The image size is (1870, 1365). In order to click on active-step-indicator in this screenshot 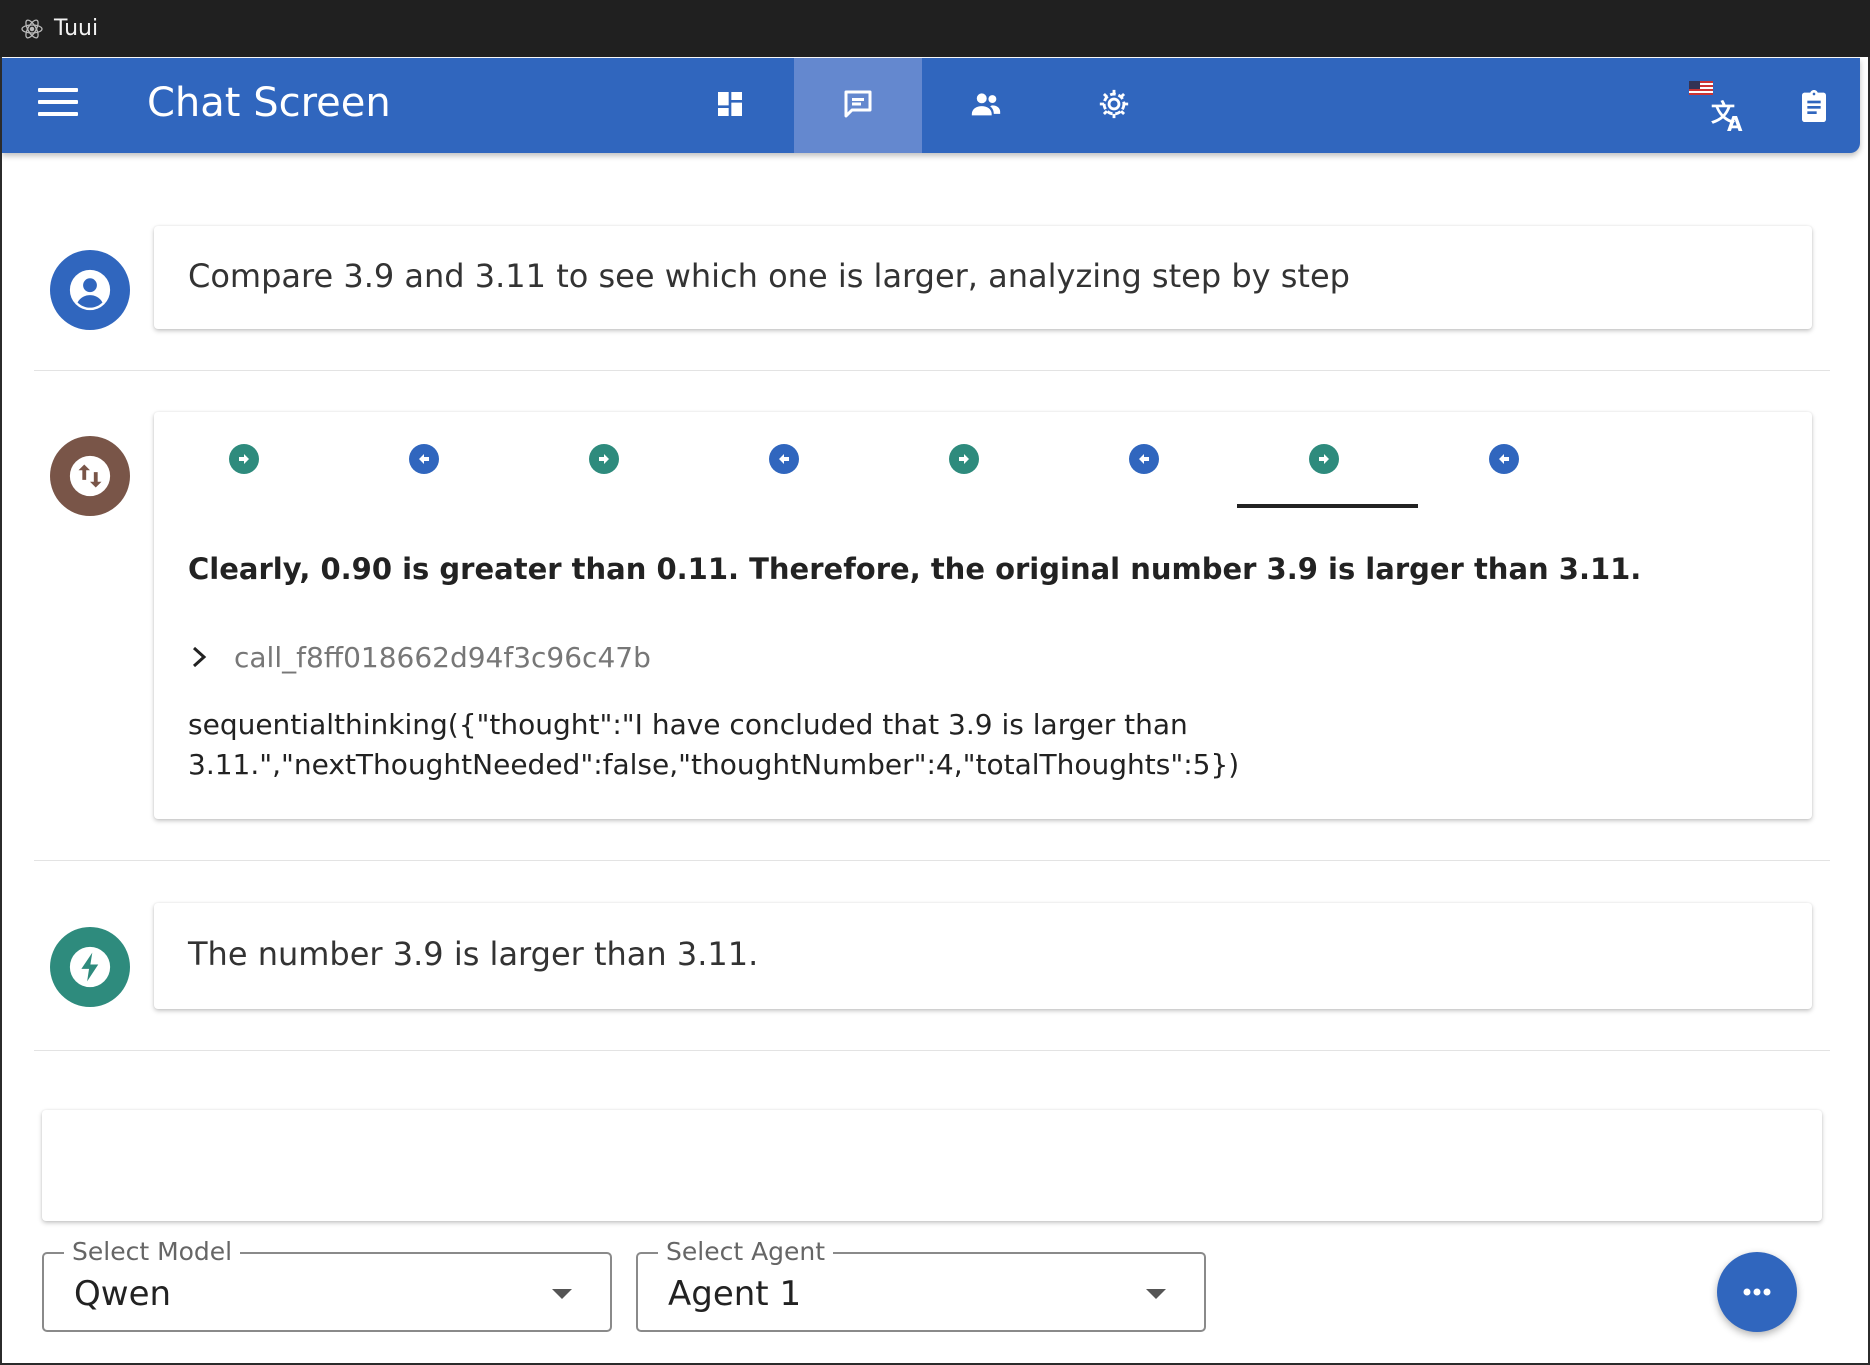, I will do `click(1327, 506)`.